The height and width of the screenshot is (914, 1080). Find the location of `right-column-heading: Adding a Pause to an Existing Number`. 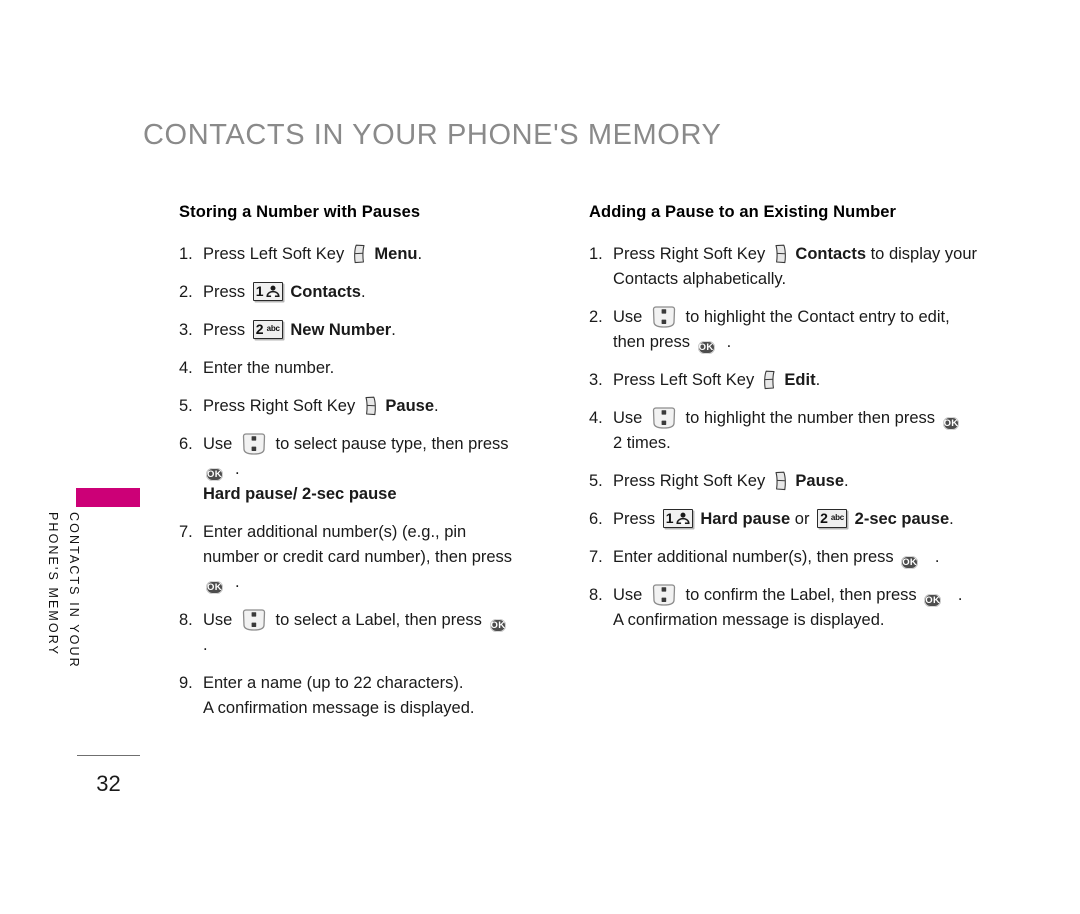

right-column-heading: Adding a Pause to an Existing Number is located at coordinates (743, 212).